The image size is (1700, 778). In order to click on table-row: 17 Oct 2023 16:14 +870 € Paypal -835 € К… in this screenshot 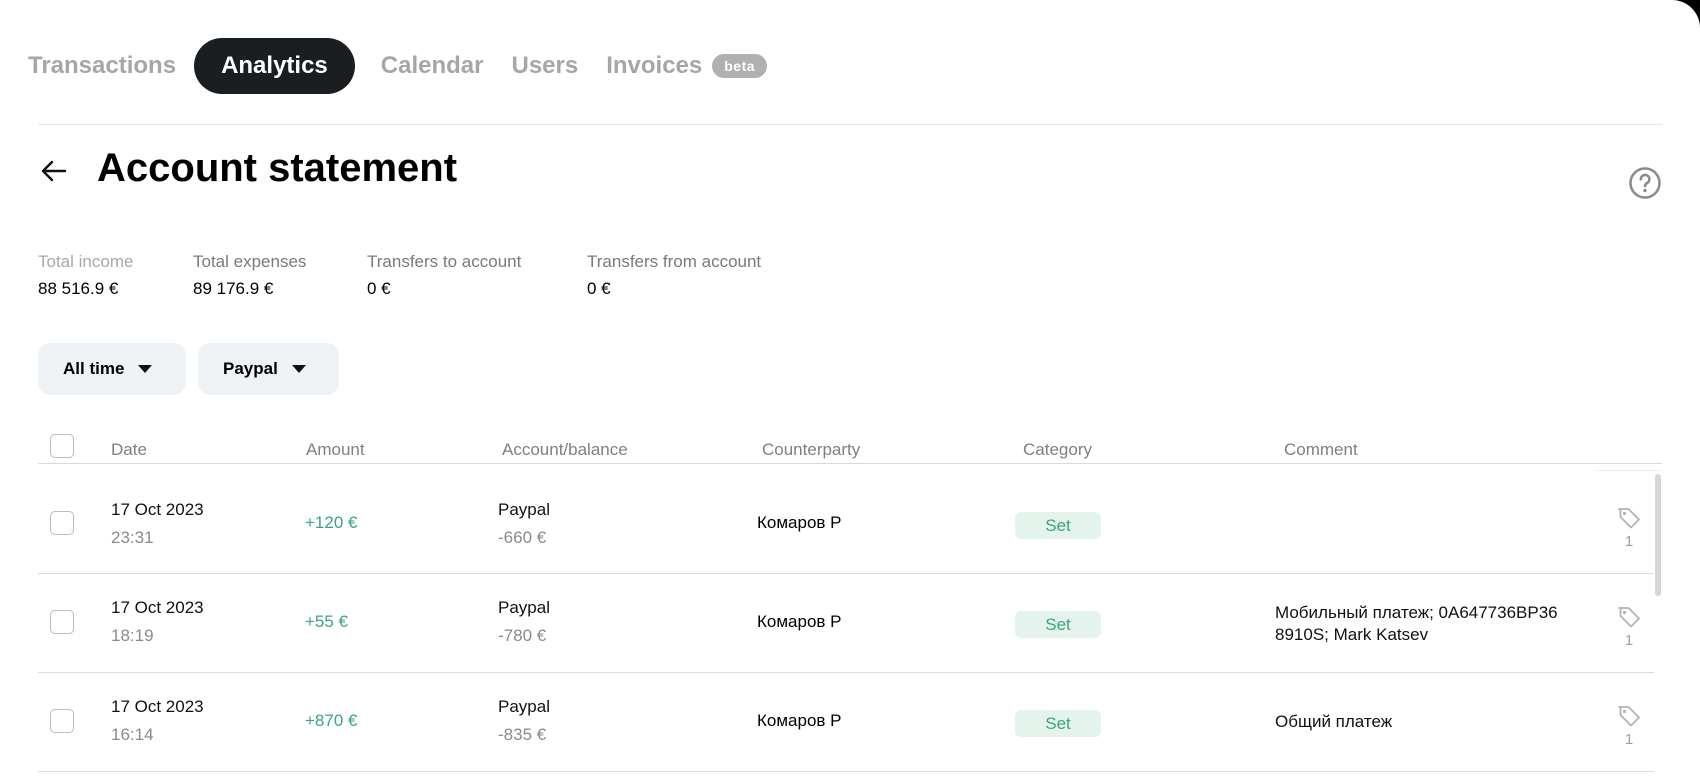, I will do `click(846, 722)`.